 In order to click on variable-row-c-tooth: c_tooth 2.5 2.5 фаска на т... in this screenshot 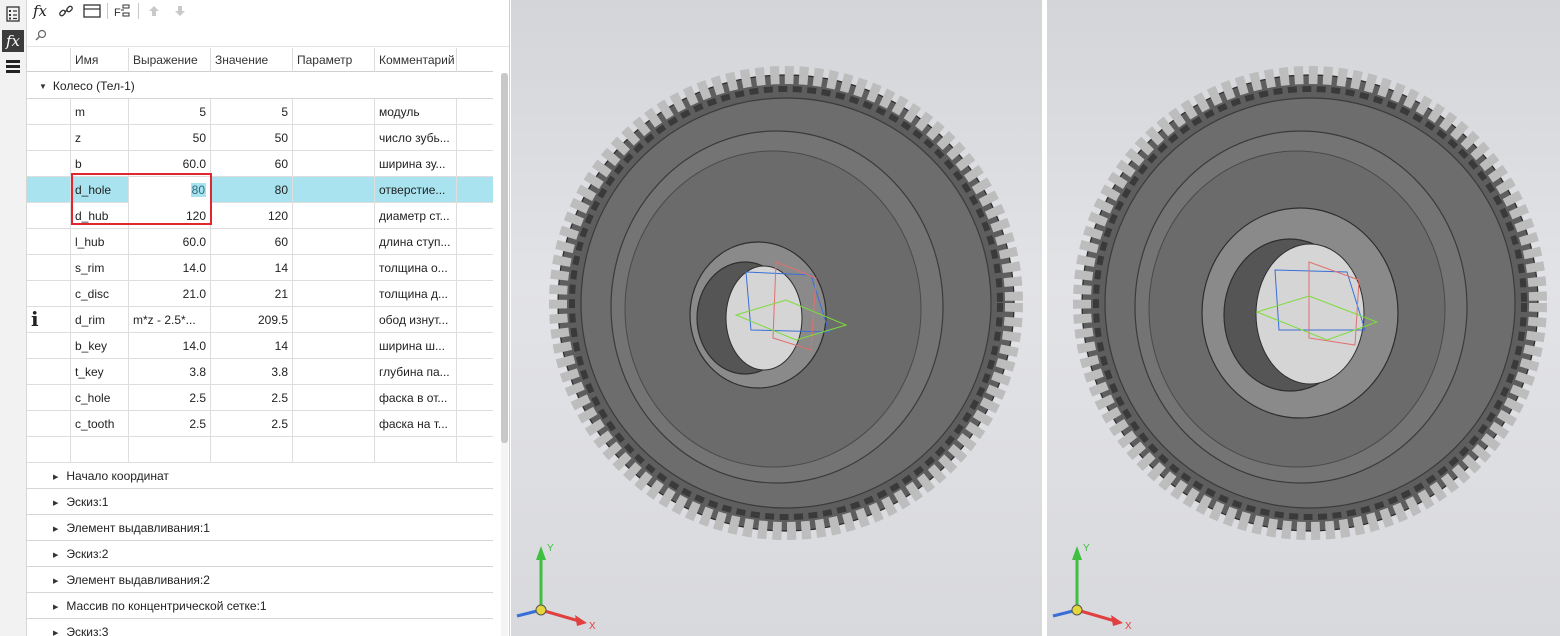, I will do `click(260, 424)`.